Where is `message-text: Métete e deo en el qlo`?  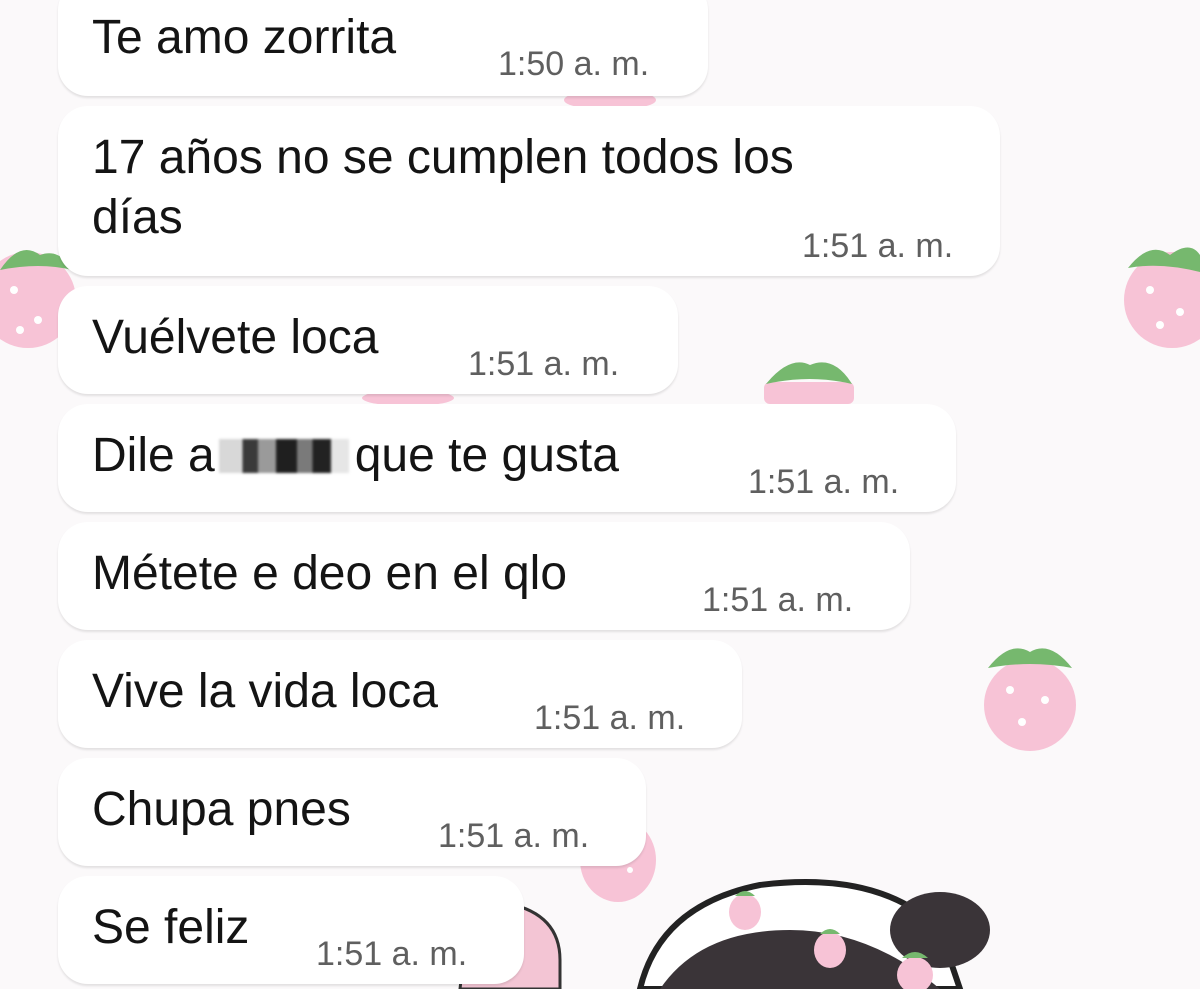 message-text: Métete e deo en el qlo is located at coordinates (330, 573).